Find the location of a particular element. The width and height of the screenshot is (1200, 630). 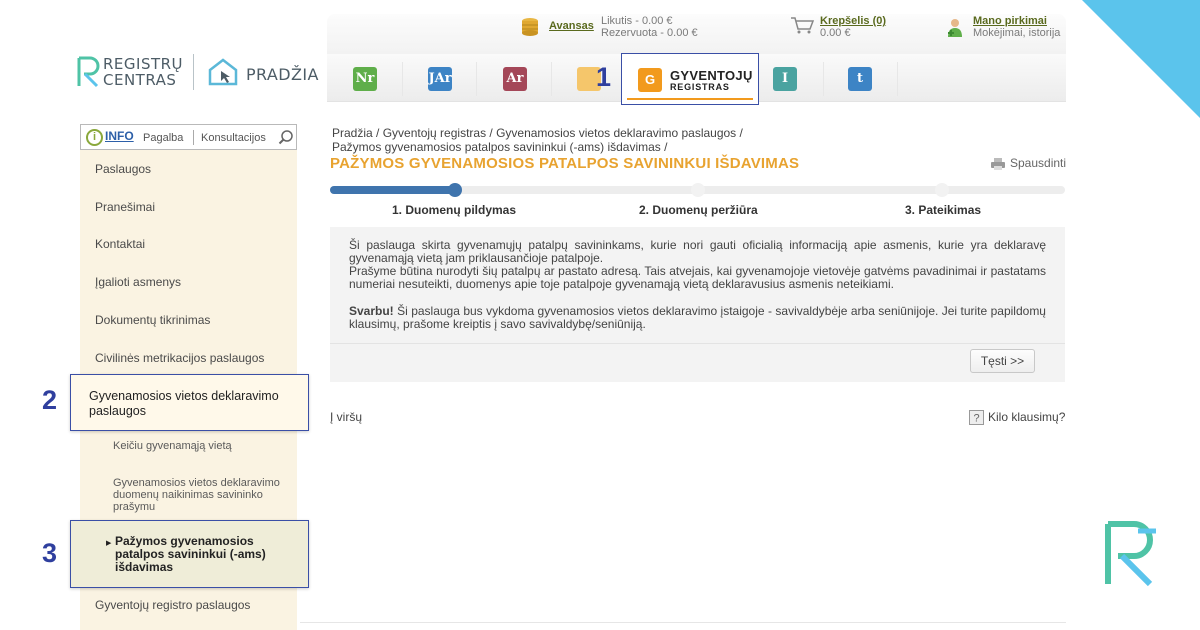

help-search-box: i INFO Pagalba Konsultacijos is located at coordinates (188, 137).